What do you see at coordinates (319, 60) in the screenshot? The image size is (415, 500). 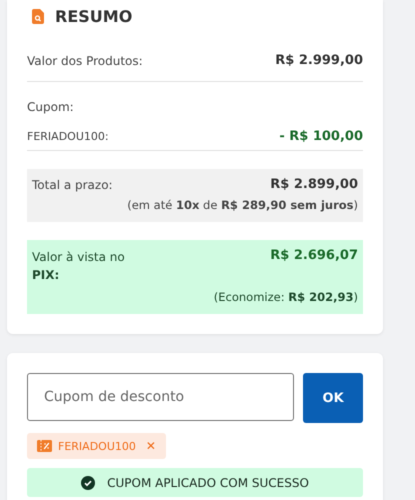 I see `products-value: R$ 2.999,00` at bounding box center [319, 60].